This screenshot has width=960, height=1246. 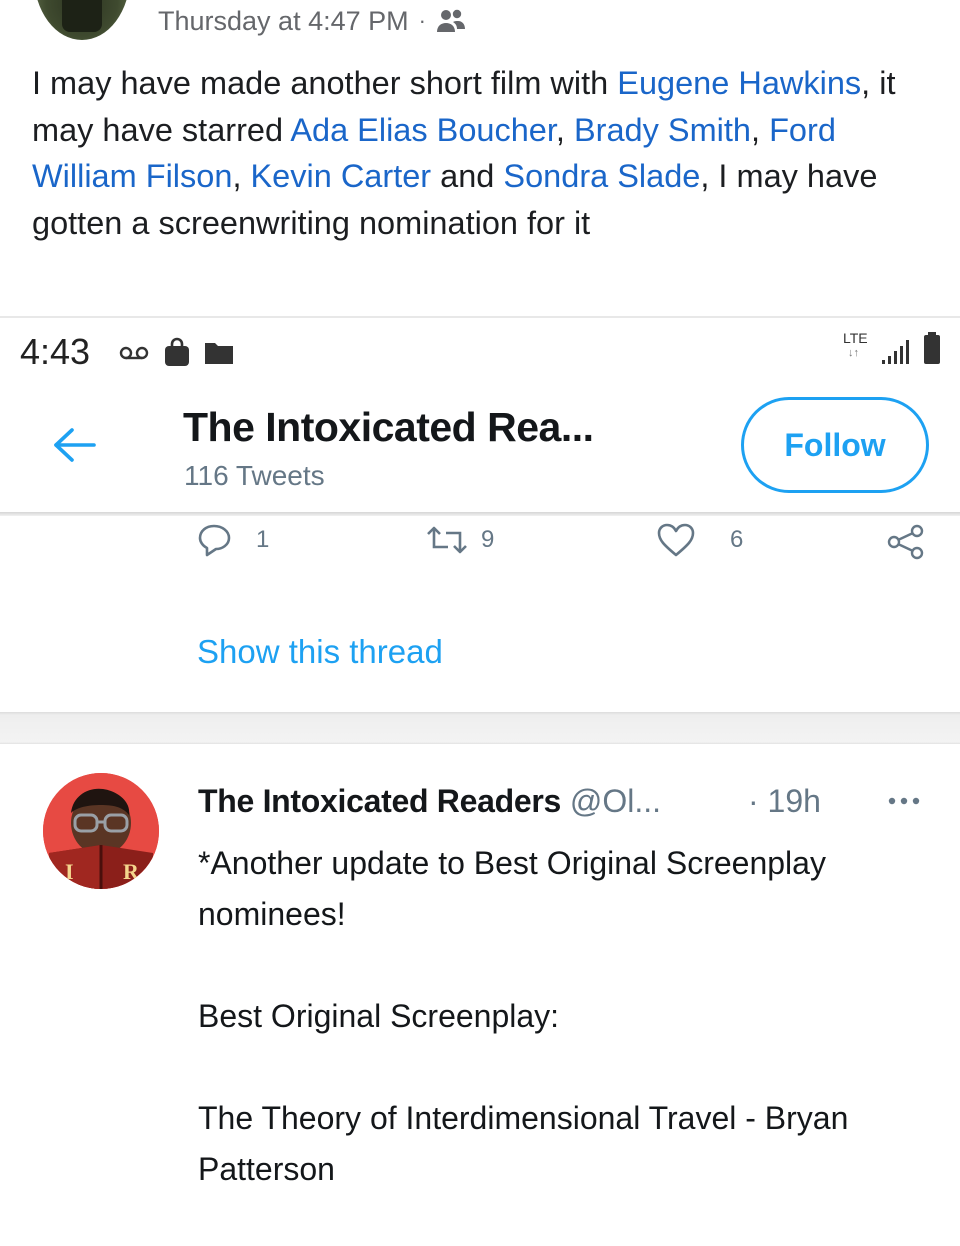 What do you see at coordinates (662, 130) in the screenshot?
I see `tagged-person-link: Brady Smith` at bounding box center [662, 130].